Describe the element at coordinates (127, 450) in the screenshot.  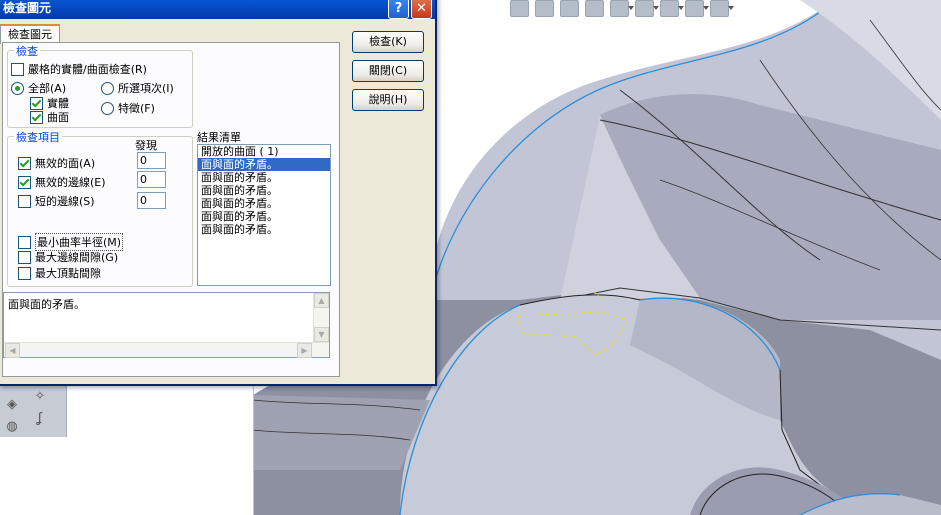
I see `feature-manager-panel: ✧ ◈ ʆ ◍` at that location.